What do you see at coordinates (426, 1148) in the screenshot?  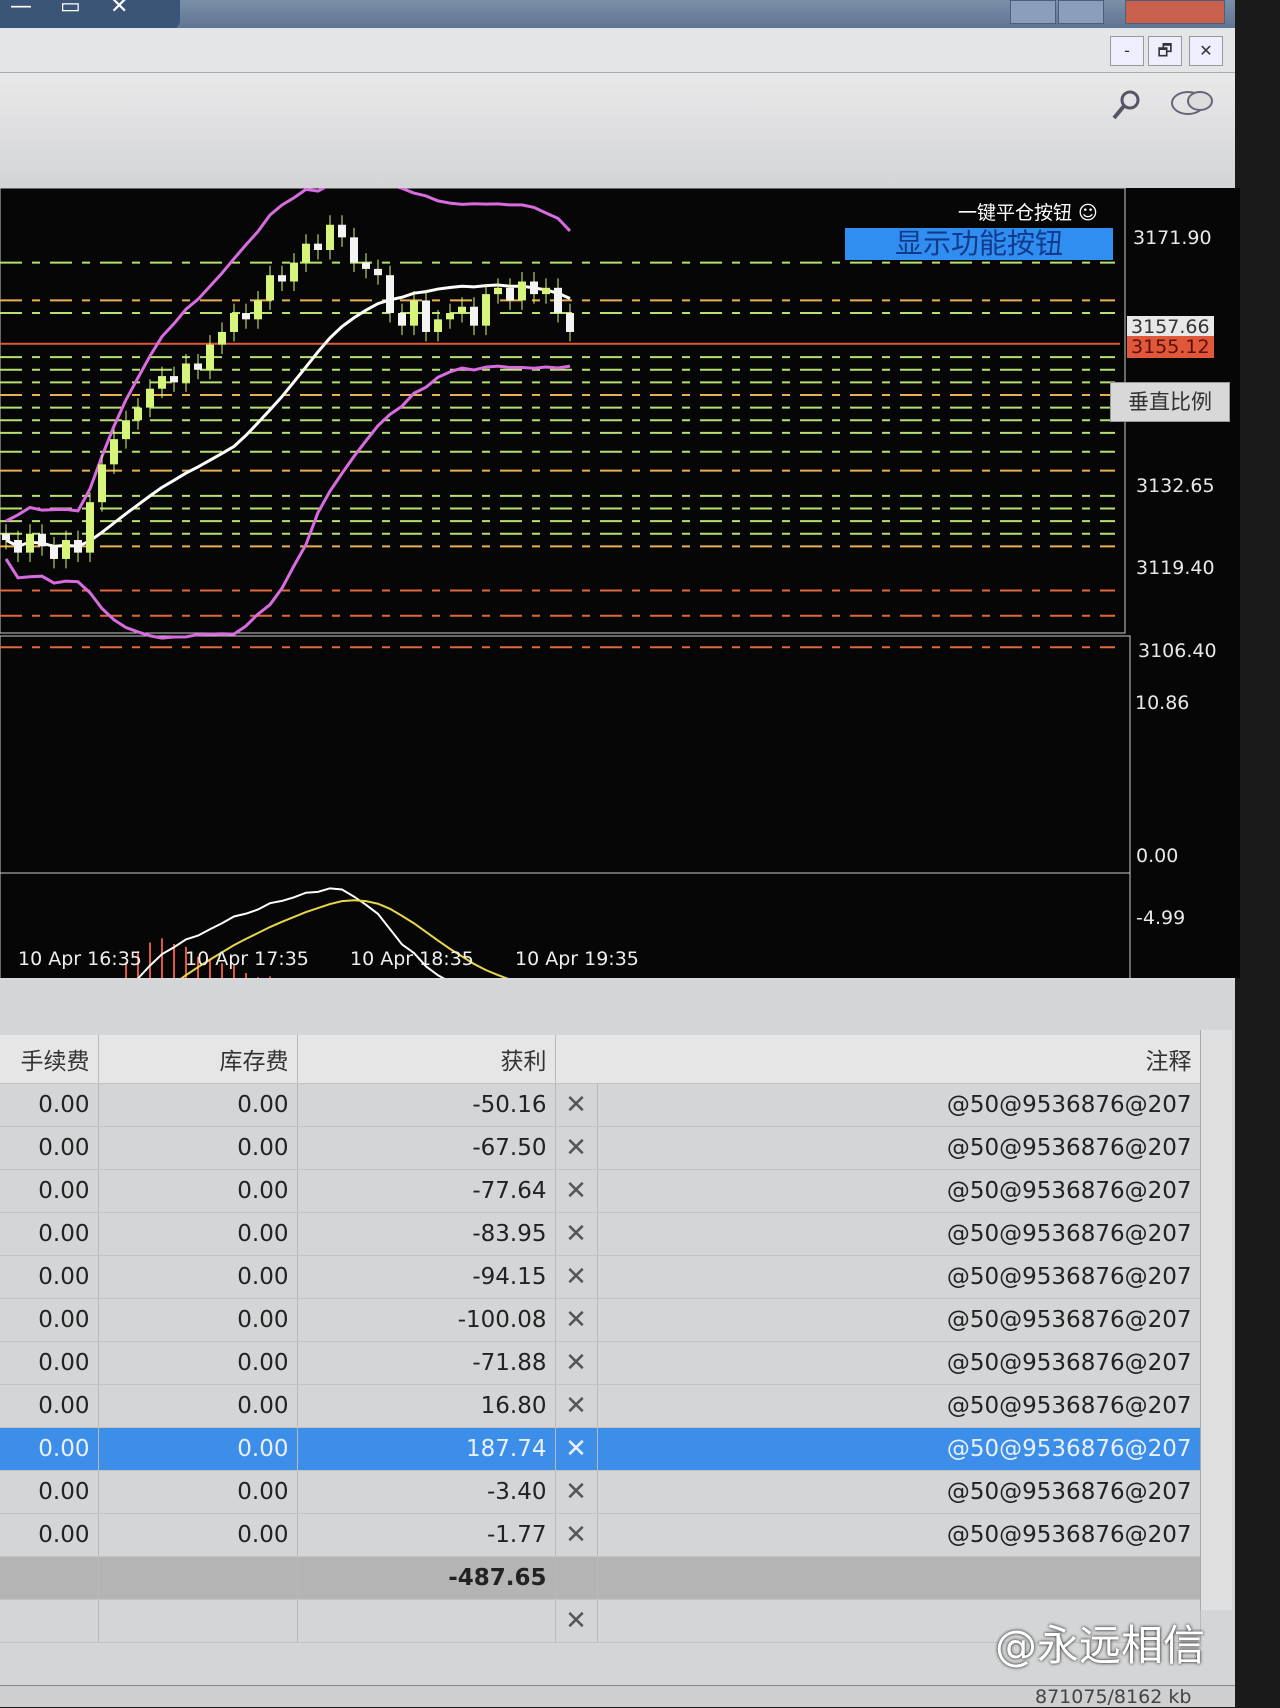 I see `profit-cell: -67.50` at bounding box center [426, 1148].